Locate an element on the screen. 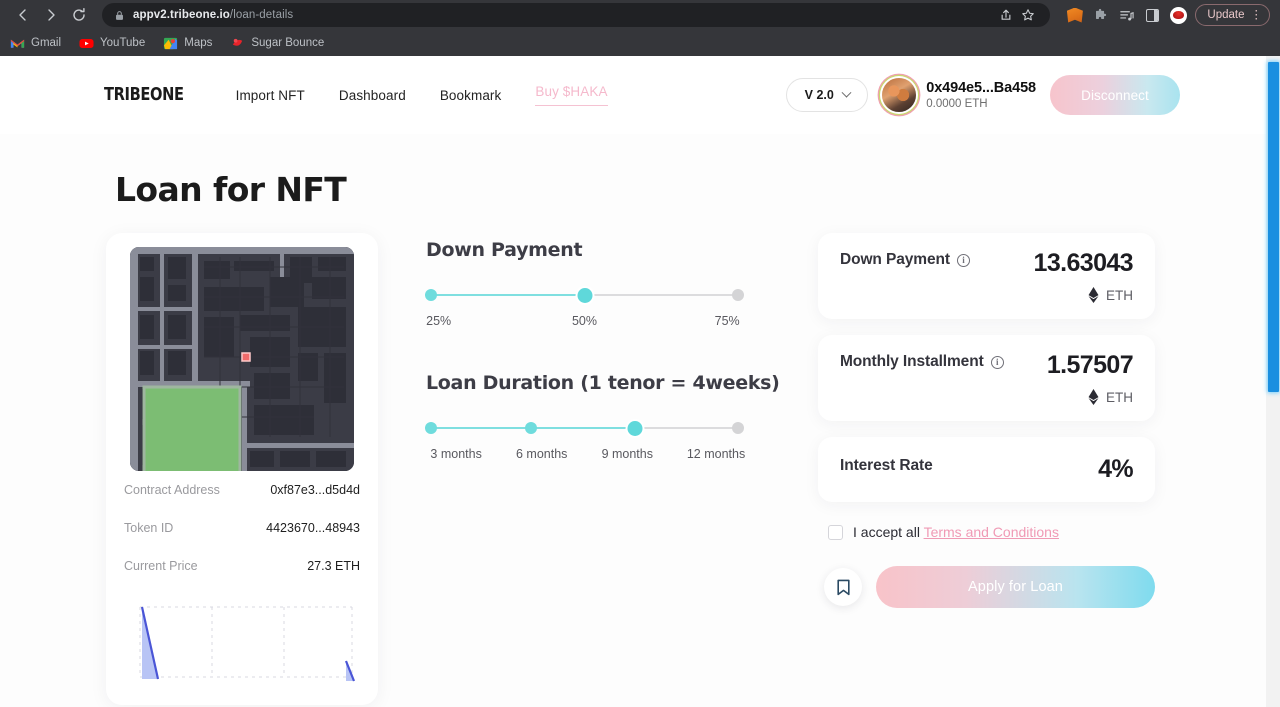  accept-terms-checkbox is located at coordinates (835, 532).